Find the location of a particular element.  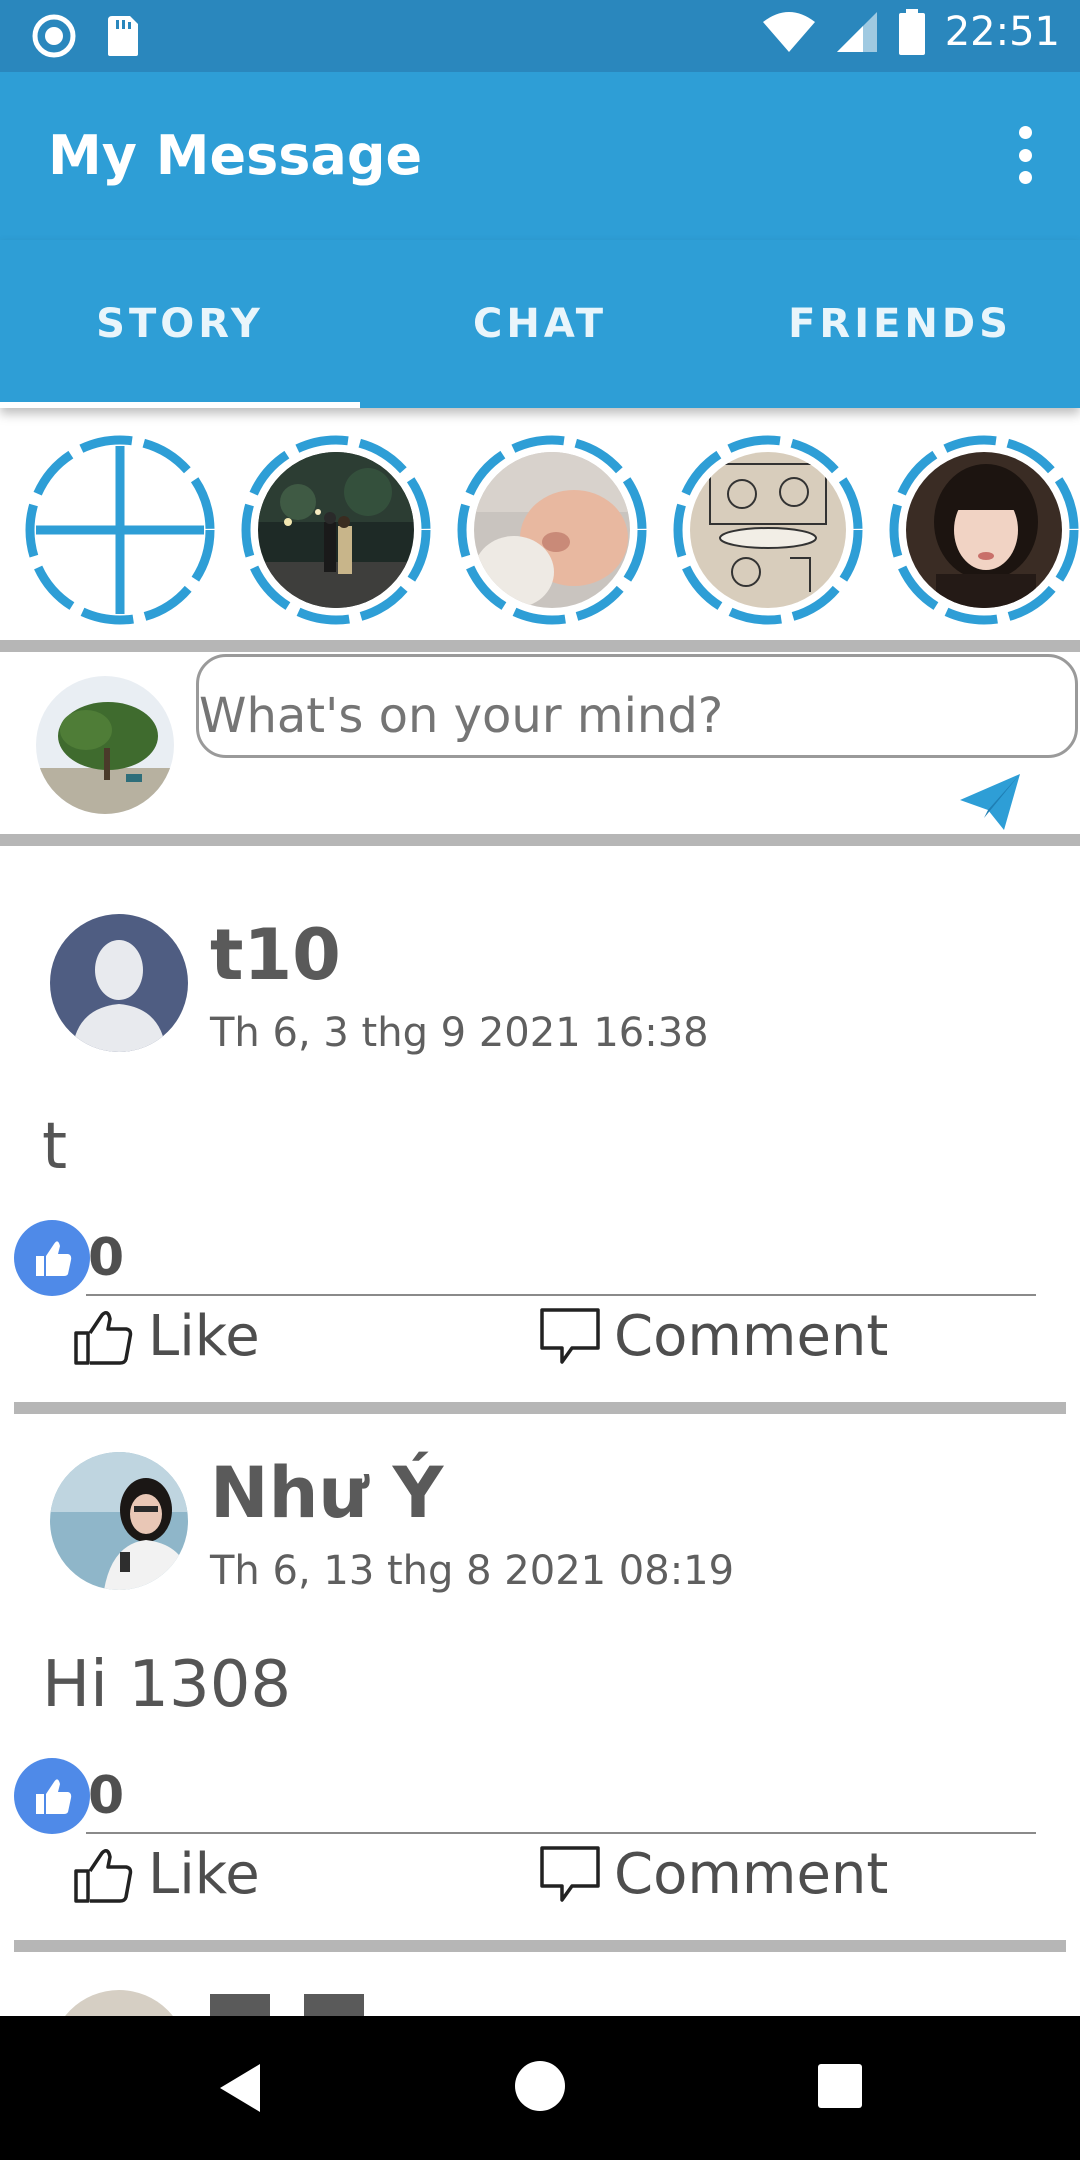

more-vertical-icon is located at coordinates (1025, 155).